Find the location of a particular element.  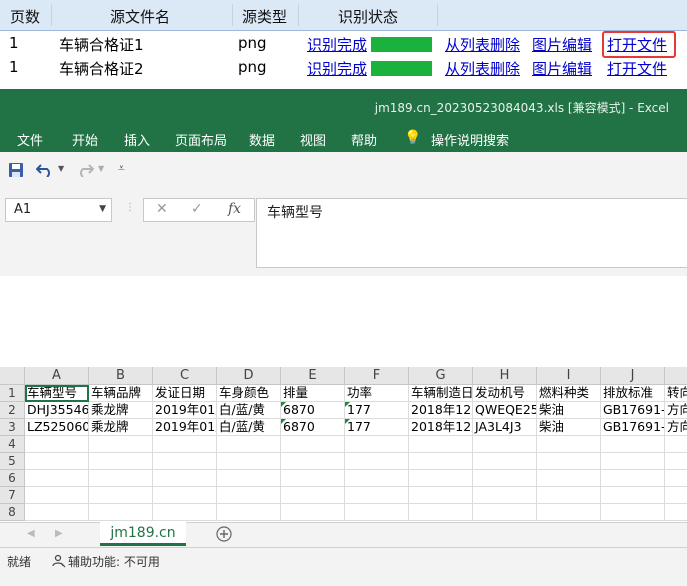

lightbulb-icon: 💡 is located at coordinates (412, 138).